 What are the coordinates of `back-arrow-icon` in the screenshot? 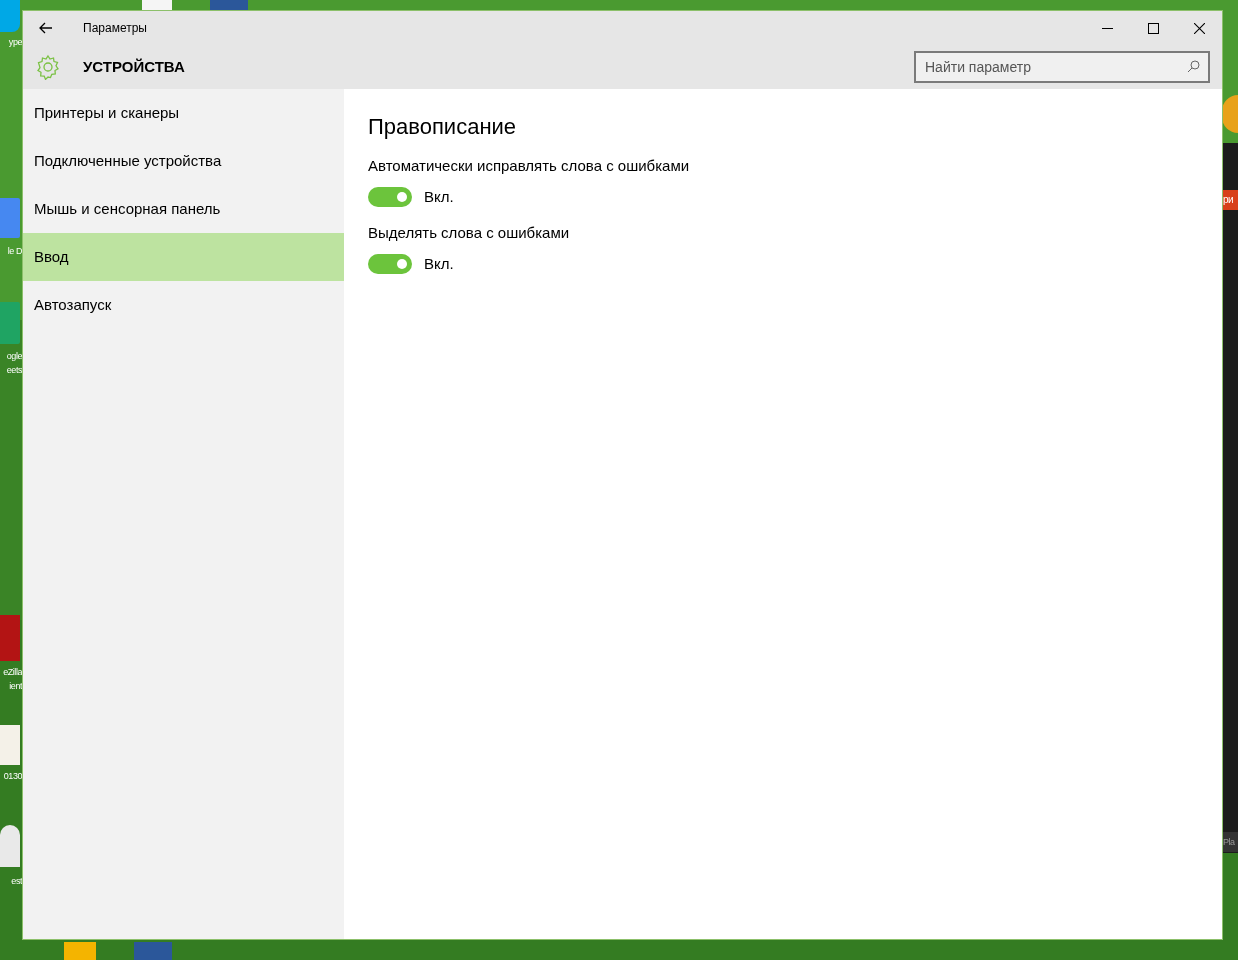 It's located at (46, 28).